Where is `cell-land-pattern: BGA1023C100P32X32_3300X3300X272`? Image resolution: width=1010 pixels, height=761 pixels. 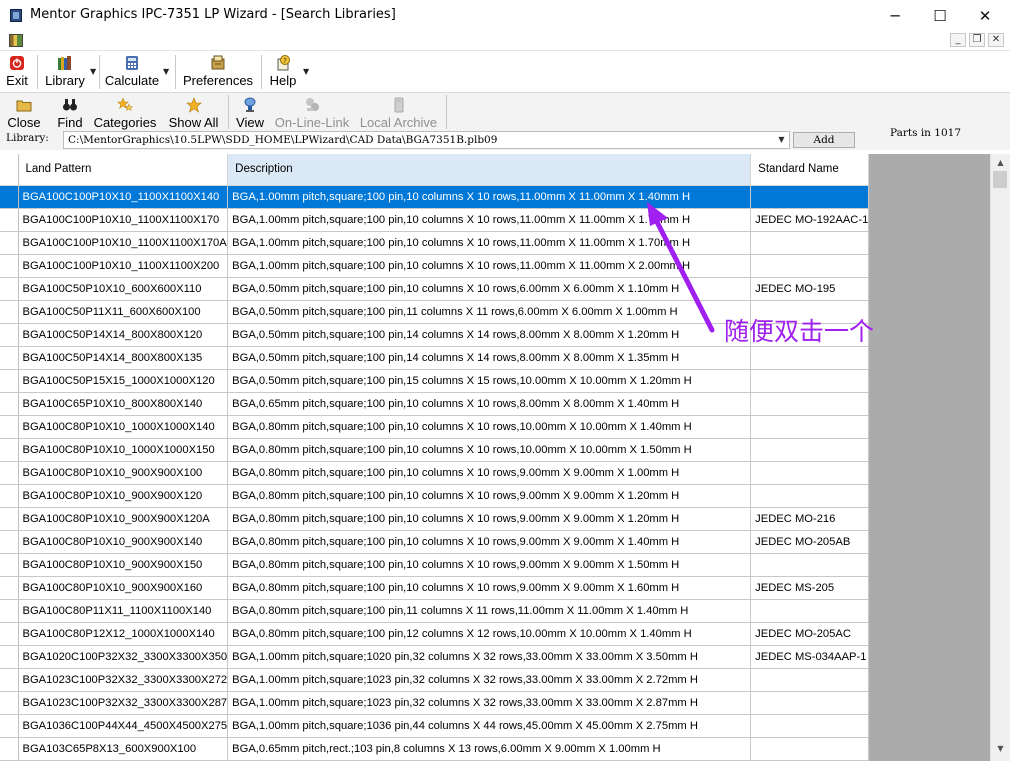
cell-land-pattern: BGA1023C100P32X32_3300X3300X272 is located at coordinates (123, 680).